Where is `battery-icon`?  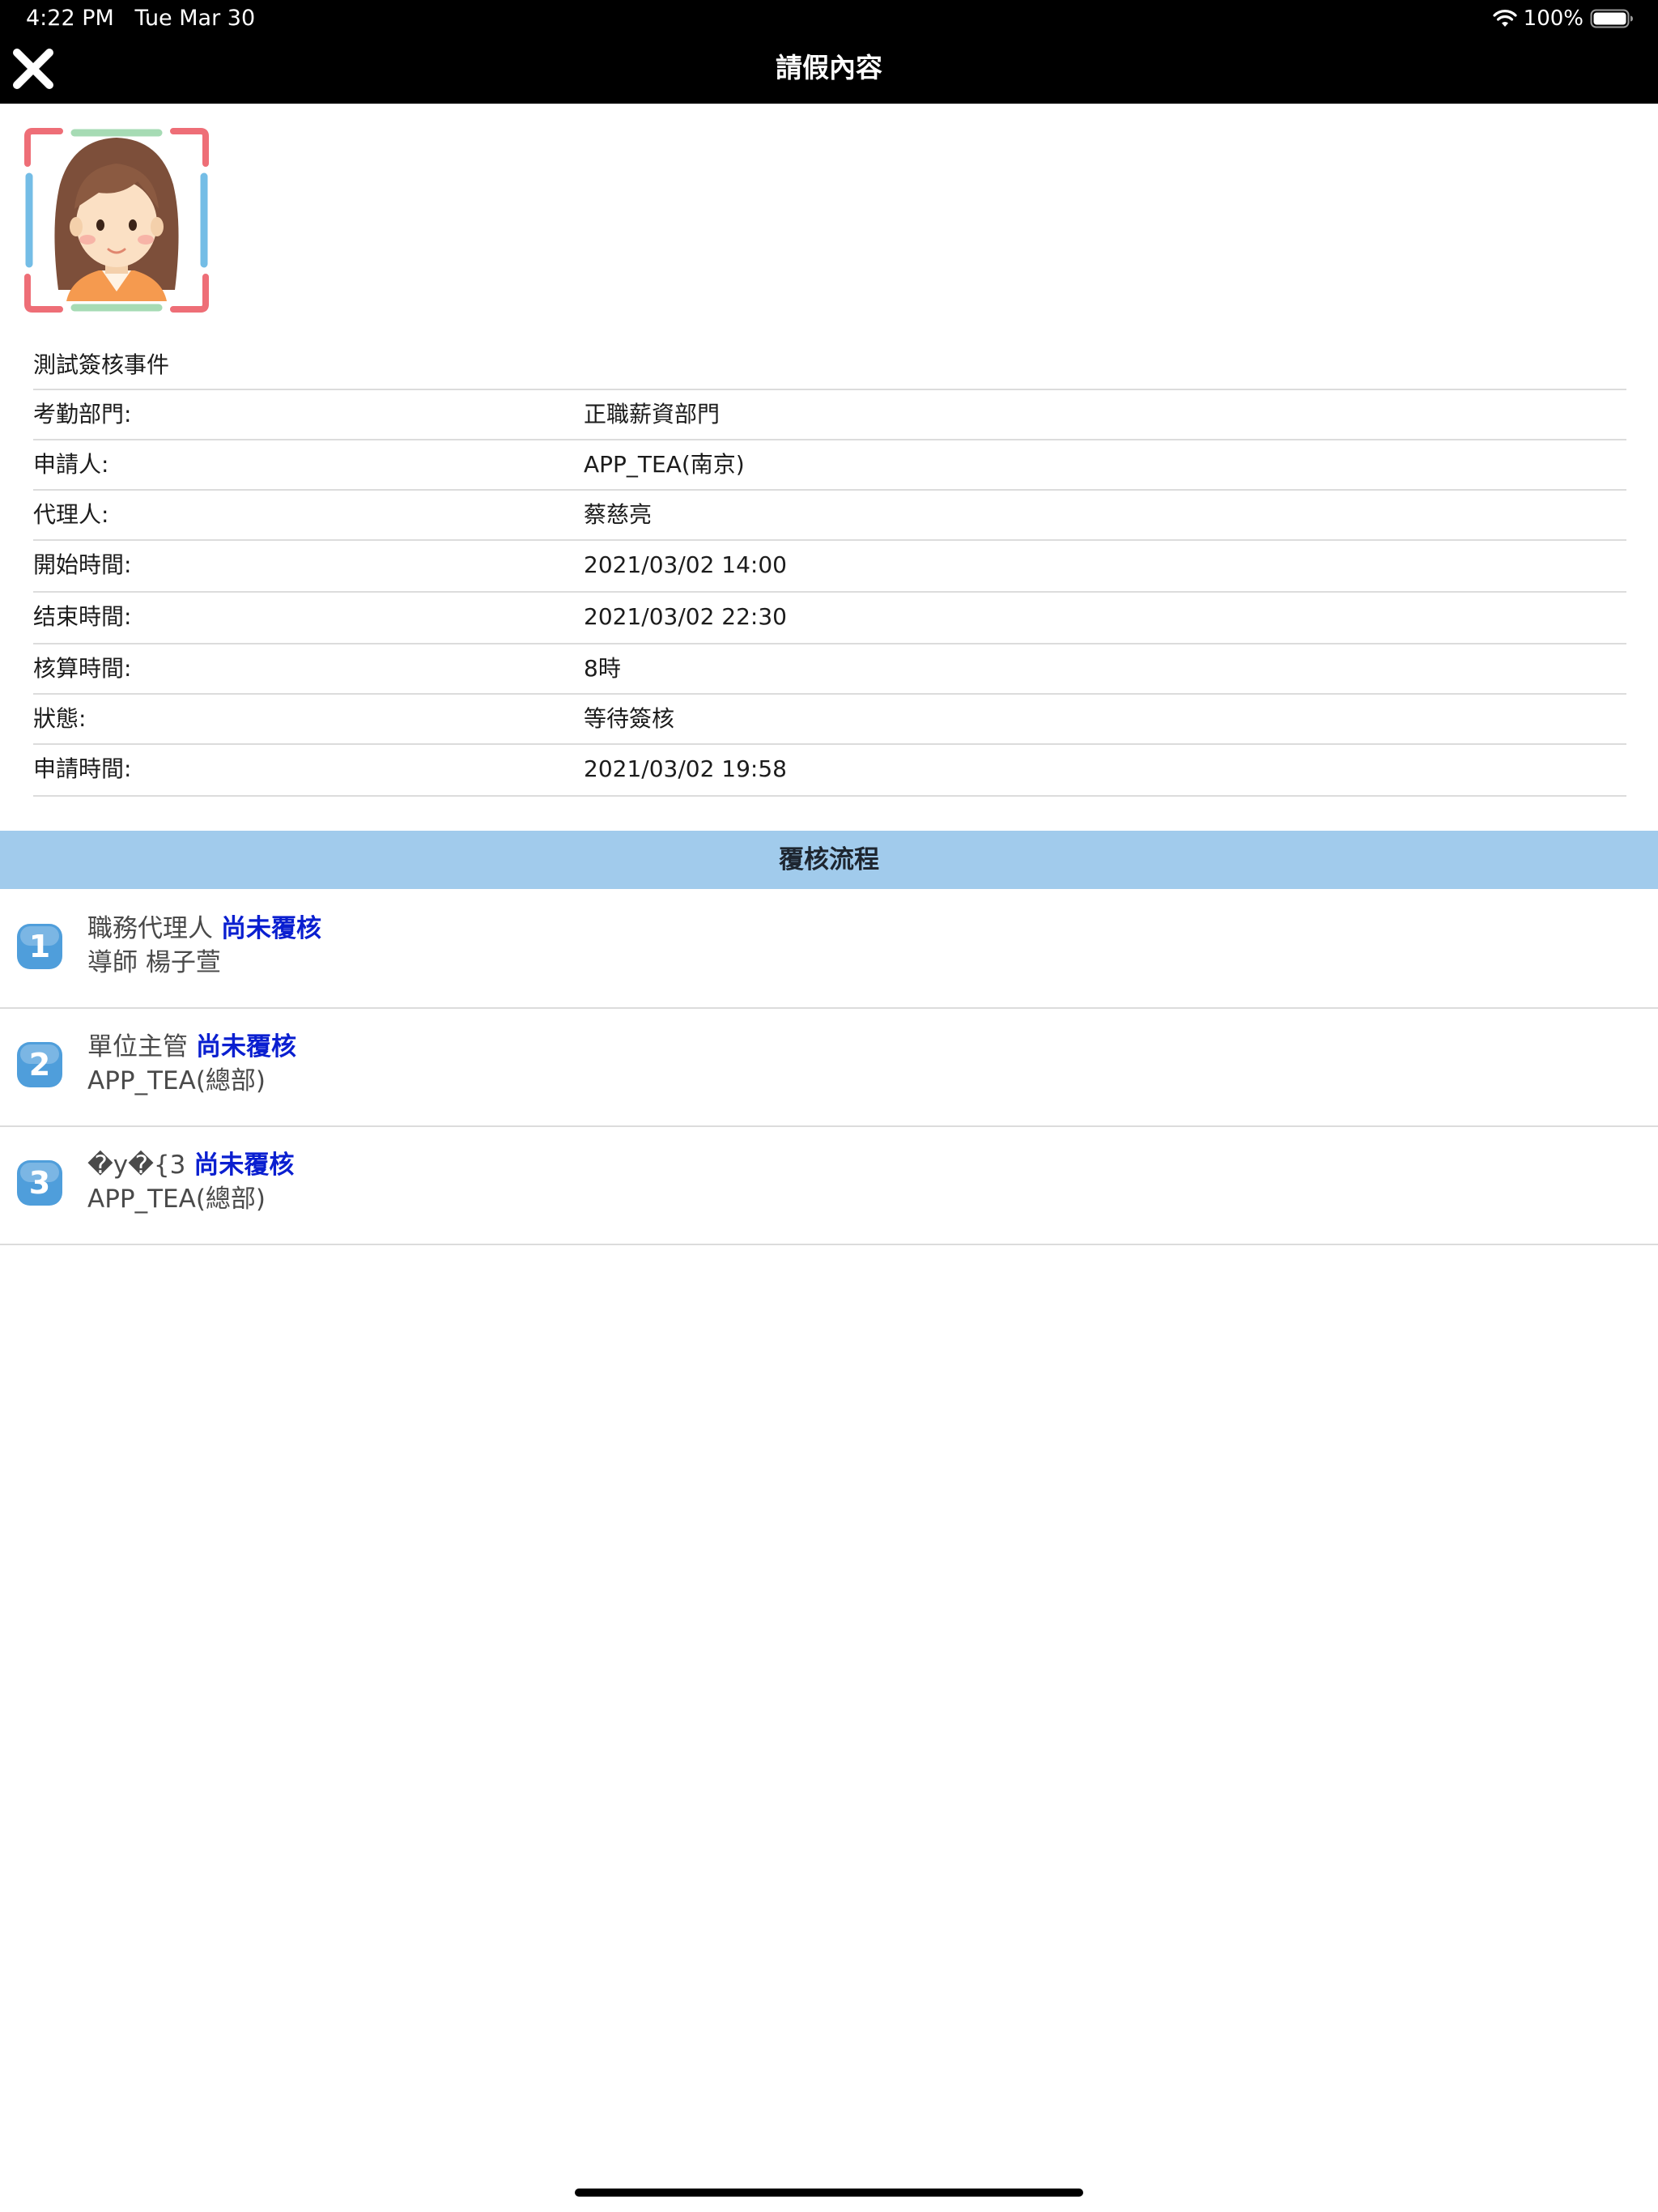 battery-icon is located at coordinates (1611, 19).